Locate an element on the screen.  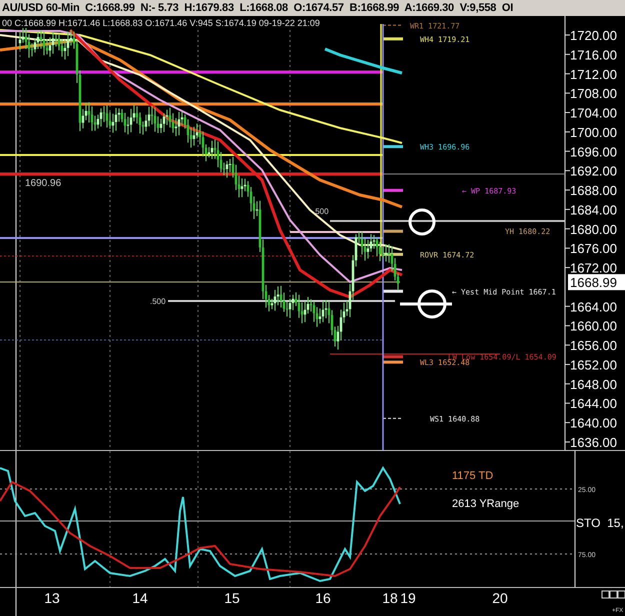
axis-label: 1700.00 is located at coordinates (593, 132).